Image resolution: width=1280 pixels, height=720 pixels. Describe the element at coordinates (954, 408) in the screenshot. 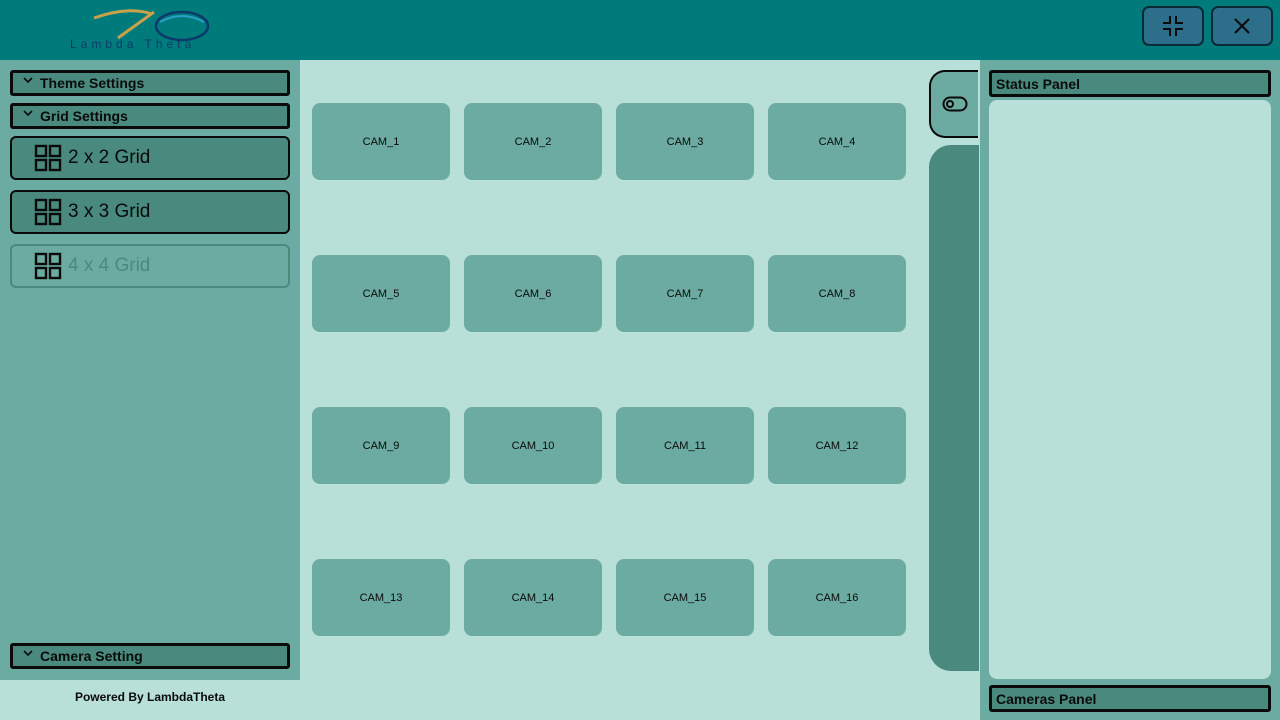

I see `side-strip` at that location.